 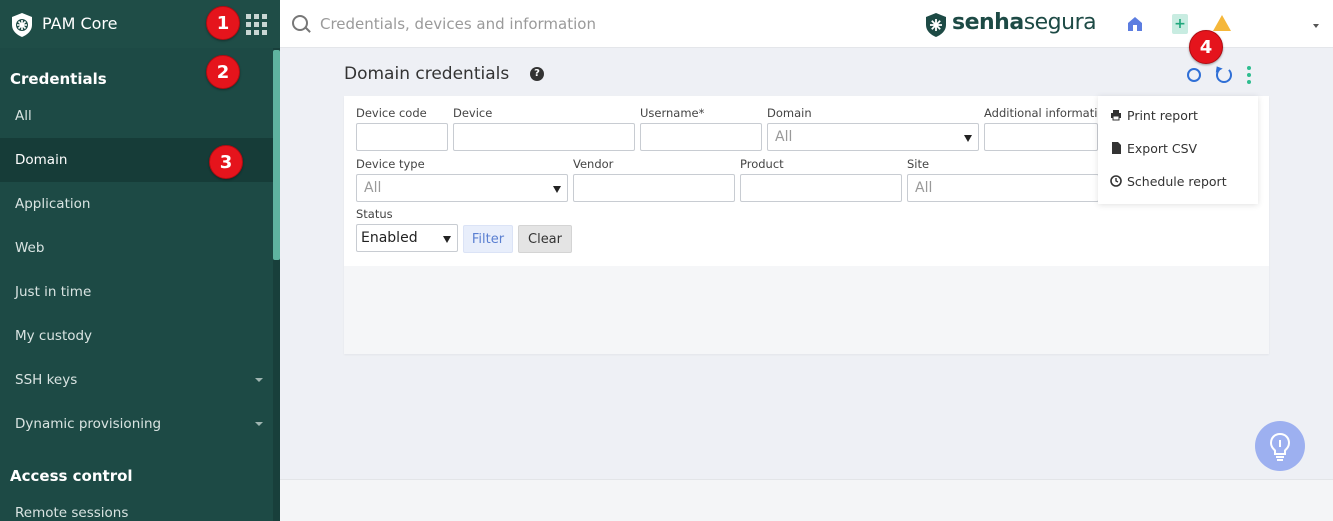 I want to click on domain-select-value: All, so click(x=784, y=137).